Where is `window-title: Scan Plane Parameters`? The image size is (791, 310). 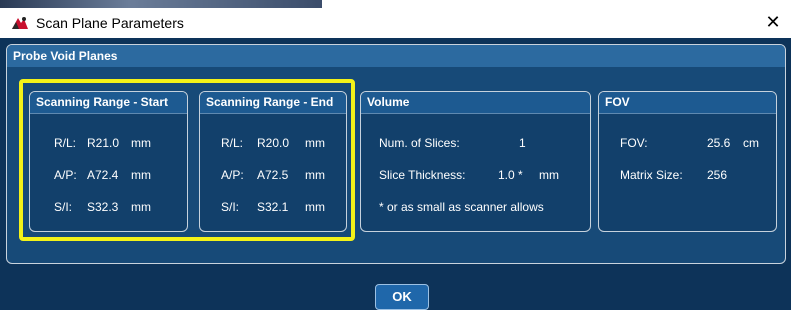 window-title: Scan Plane Parameters is located at coordinates (110, 23).